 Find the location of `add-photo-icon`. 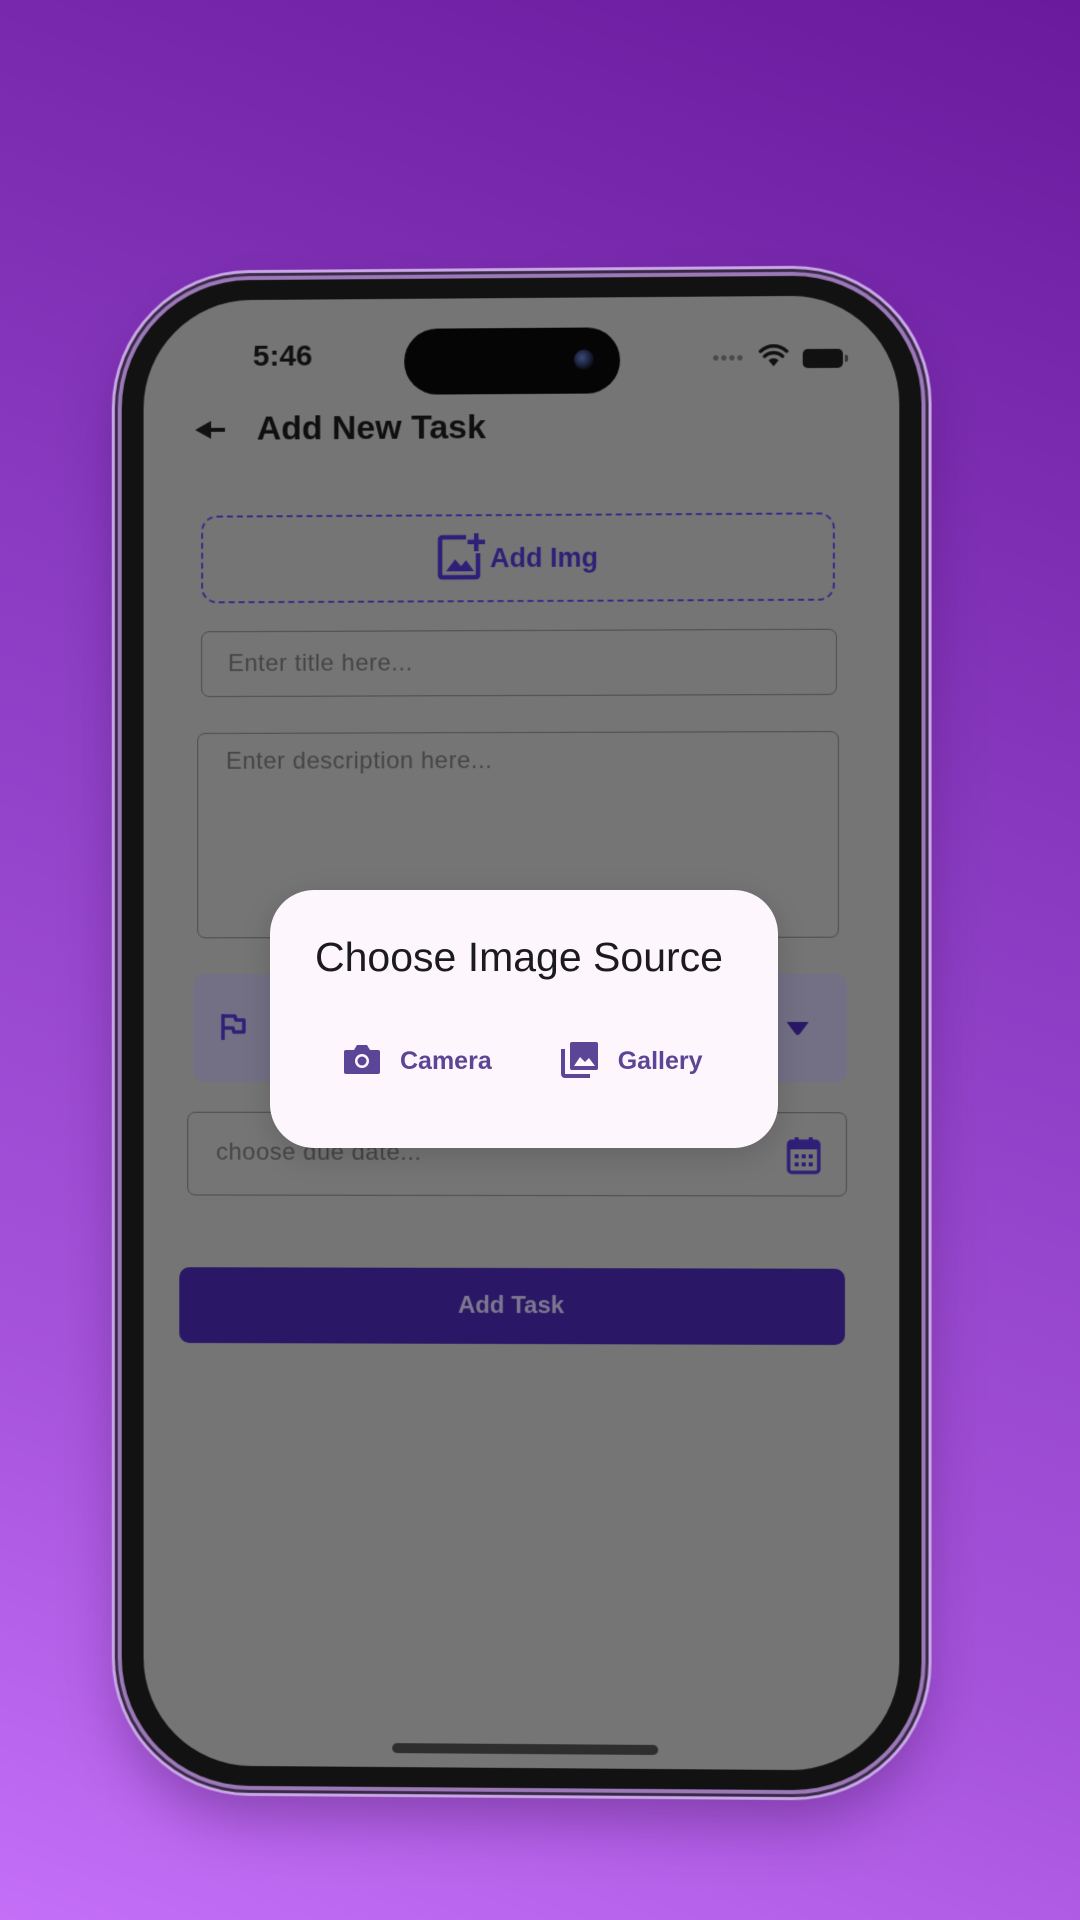

add-photo-icon is located at coordinates (461, 558).